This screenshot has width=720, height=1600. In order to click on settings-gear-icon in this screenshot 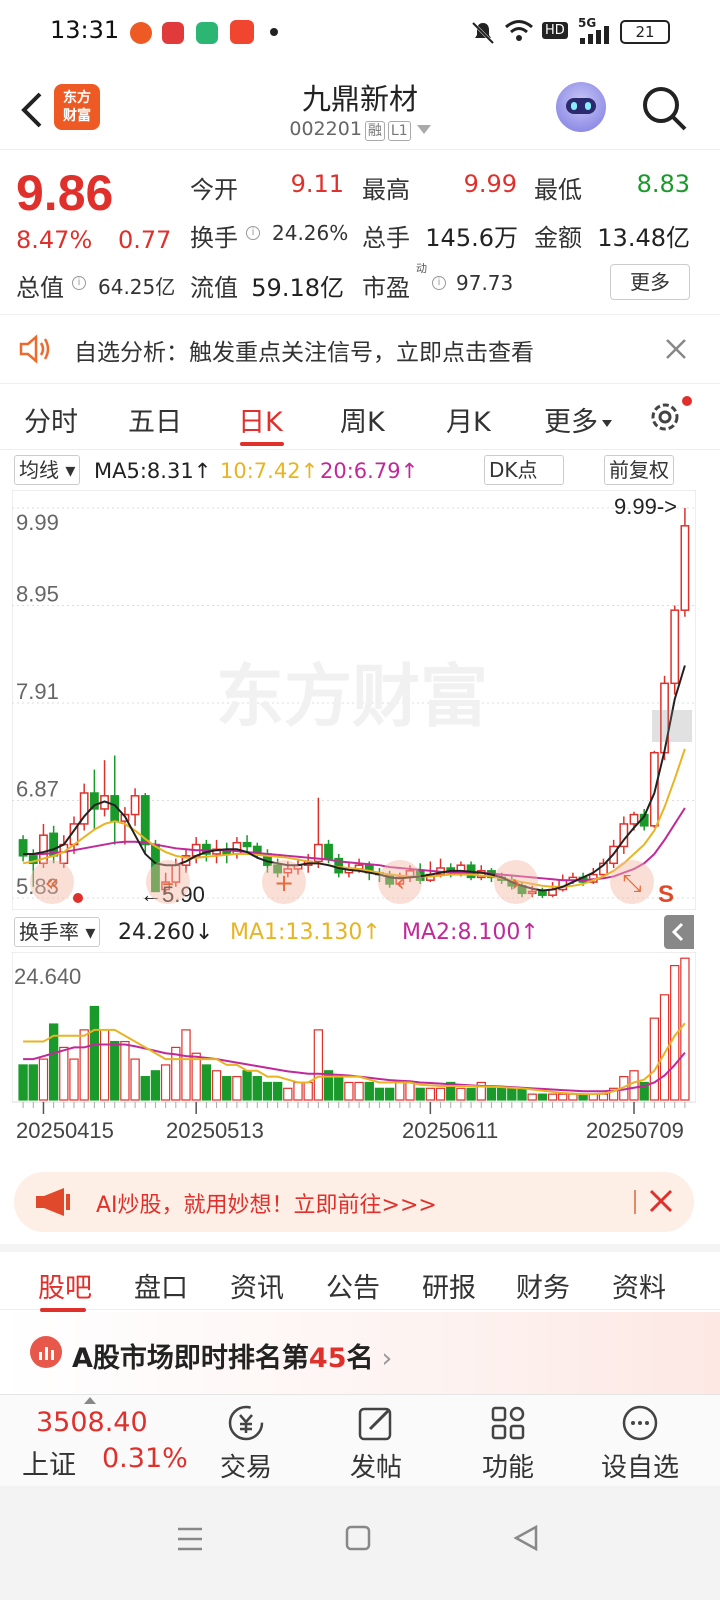, I will do `click(665, 417)`.